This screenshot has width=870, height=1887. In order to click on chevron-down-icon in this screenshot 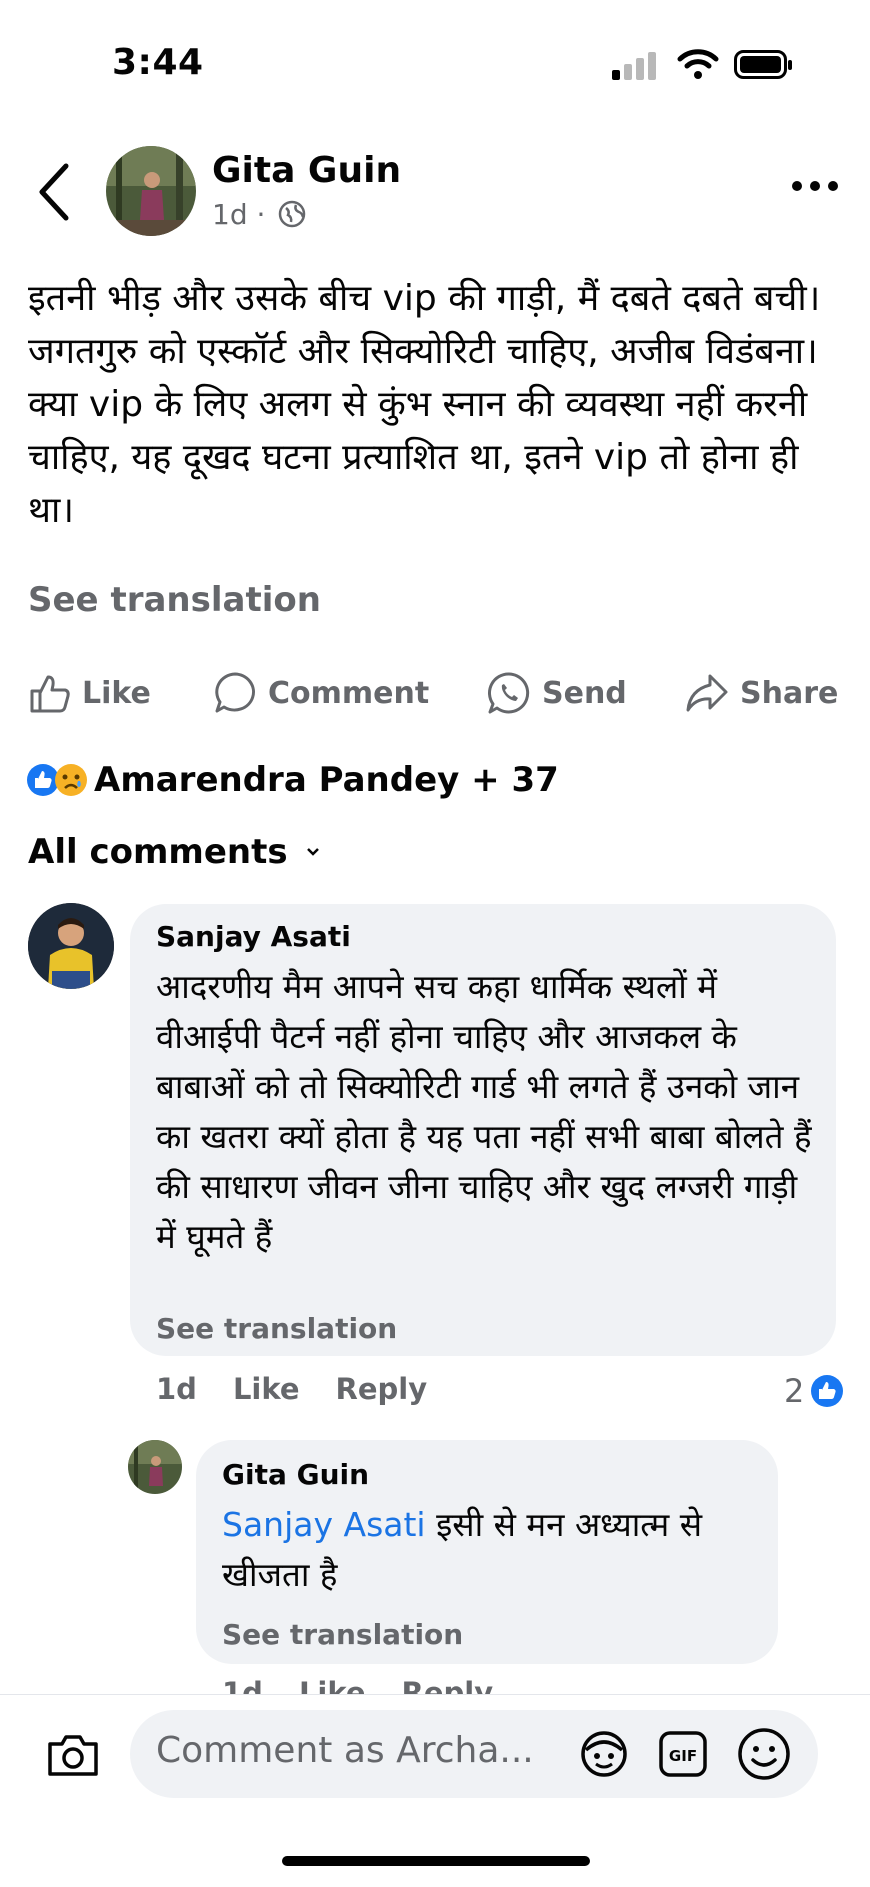, I will do `click(312, 852)`.